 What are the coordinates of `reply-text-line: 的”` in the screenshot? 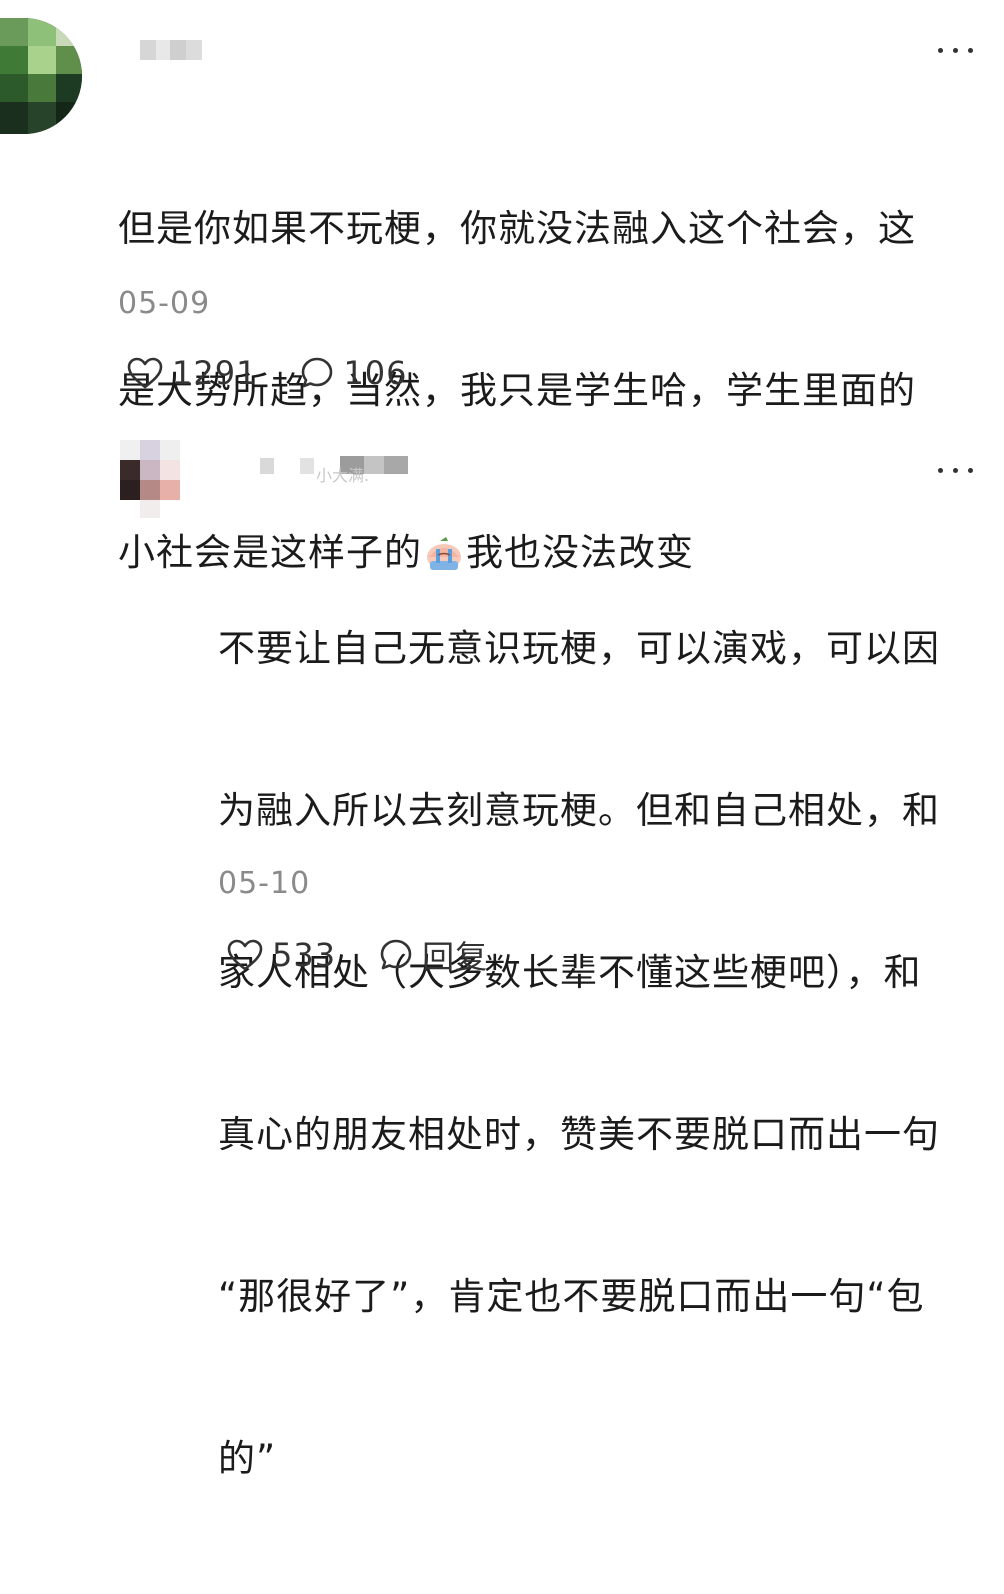 It's located at (247, 1458).